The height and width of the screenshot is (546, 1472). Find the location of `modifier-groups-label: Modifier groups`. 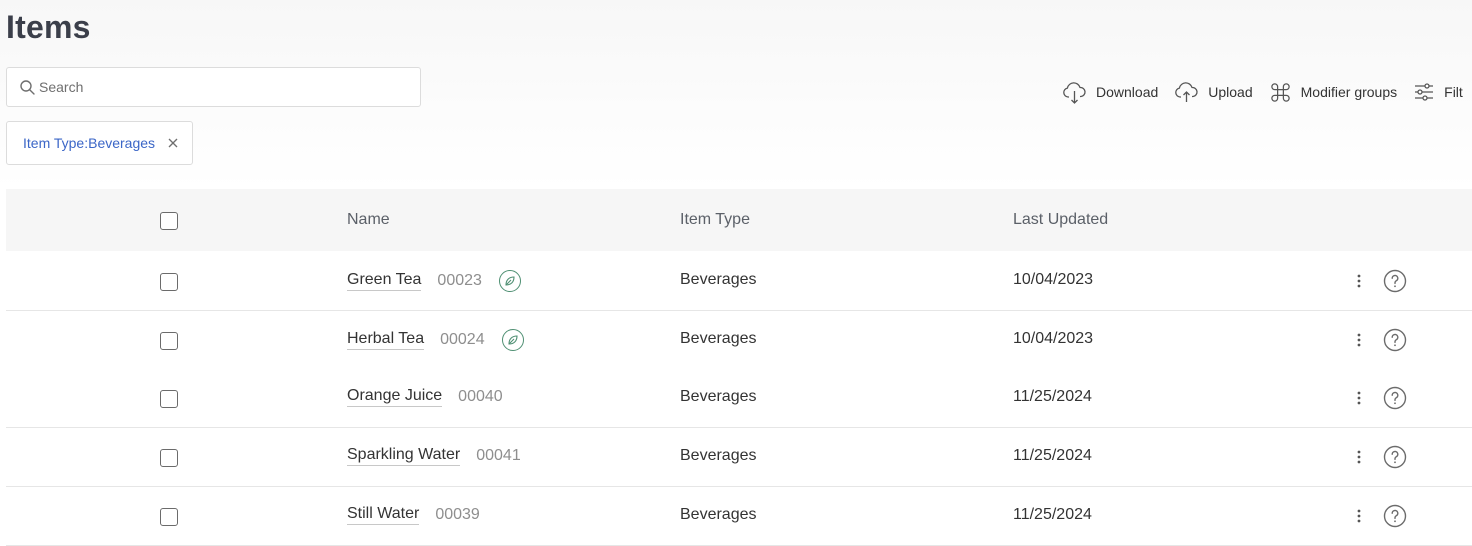

modifier-groups-label: Modifier groups is located at coordinates (1349, 92).